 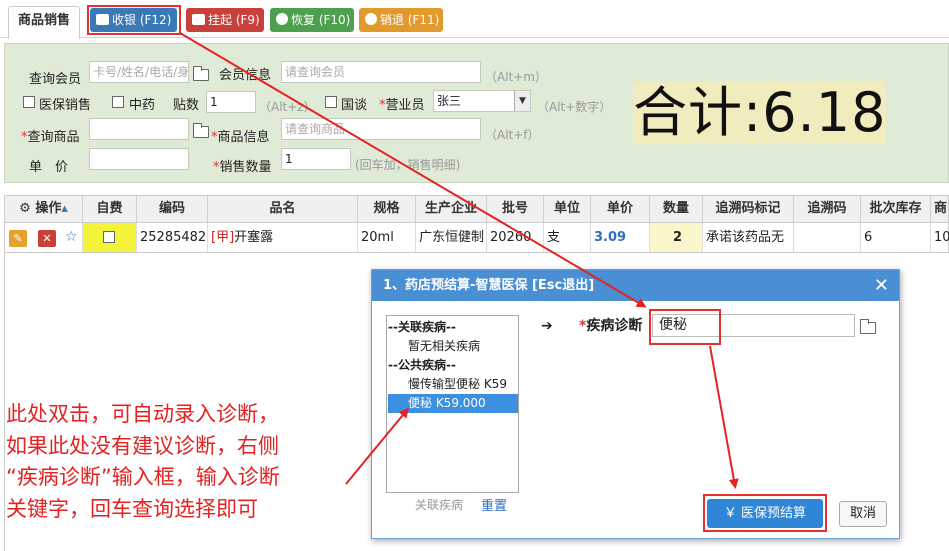 I want to click on row-more: 10, so click(x=941, y=237).